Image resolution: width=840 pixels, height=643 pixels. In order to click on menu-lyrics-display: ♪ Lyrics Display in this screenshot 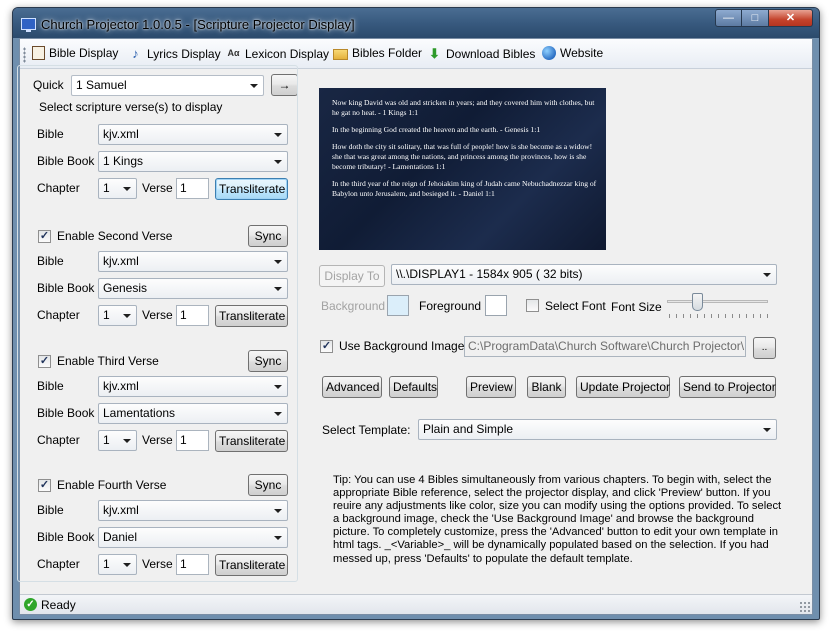, I will do `click(174, 53)`.